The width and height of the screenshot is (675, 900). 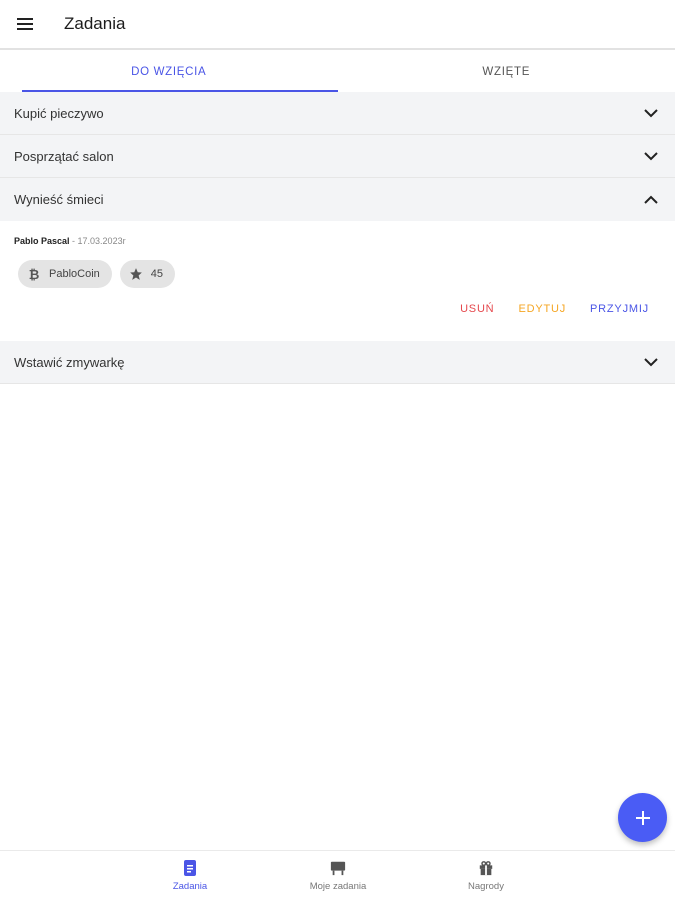 I want to click on edit-button: EDYTUJ, so click(x=542, y=309).